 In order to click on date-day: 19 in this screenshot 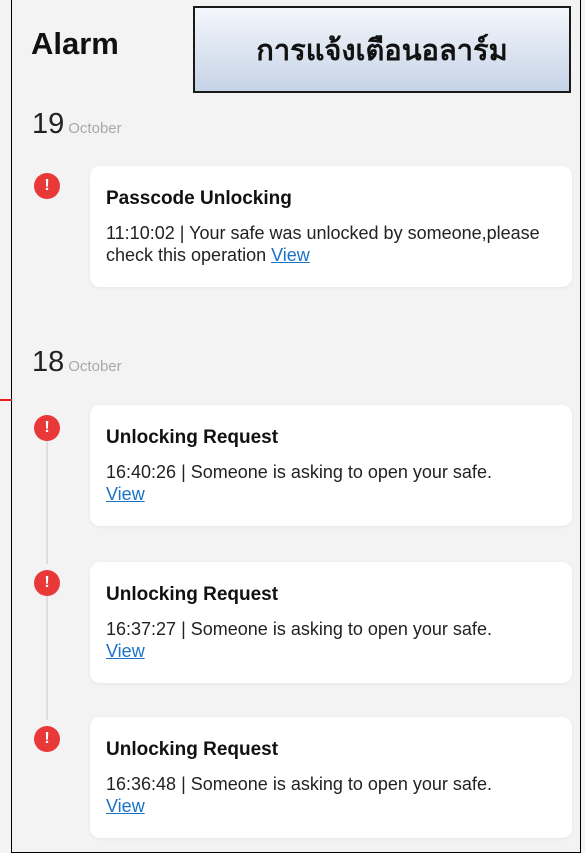, I will do `click(48, 124)`.